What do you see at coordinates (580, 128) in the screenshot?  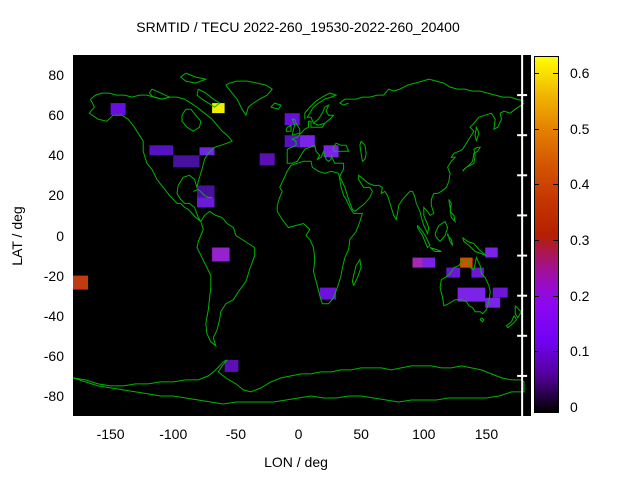 I see `colorbar-tick-label: 0.5` at bounding box center [580, 128].